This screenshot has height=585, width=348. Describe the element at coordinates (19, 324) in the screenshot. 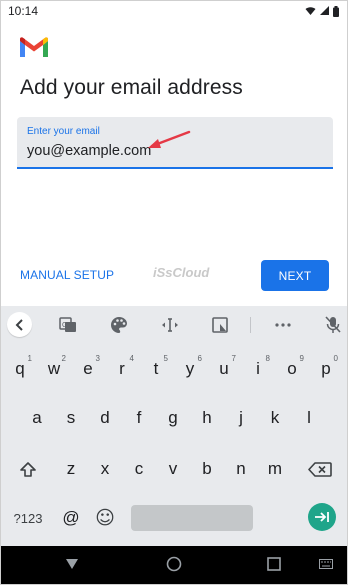

I see `back-chevron-icon` at that location.